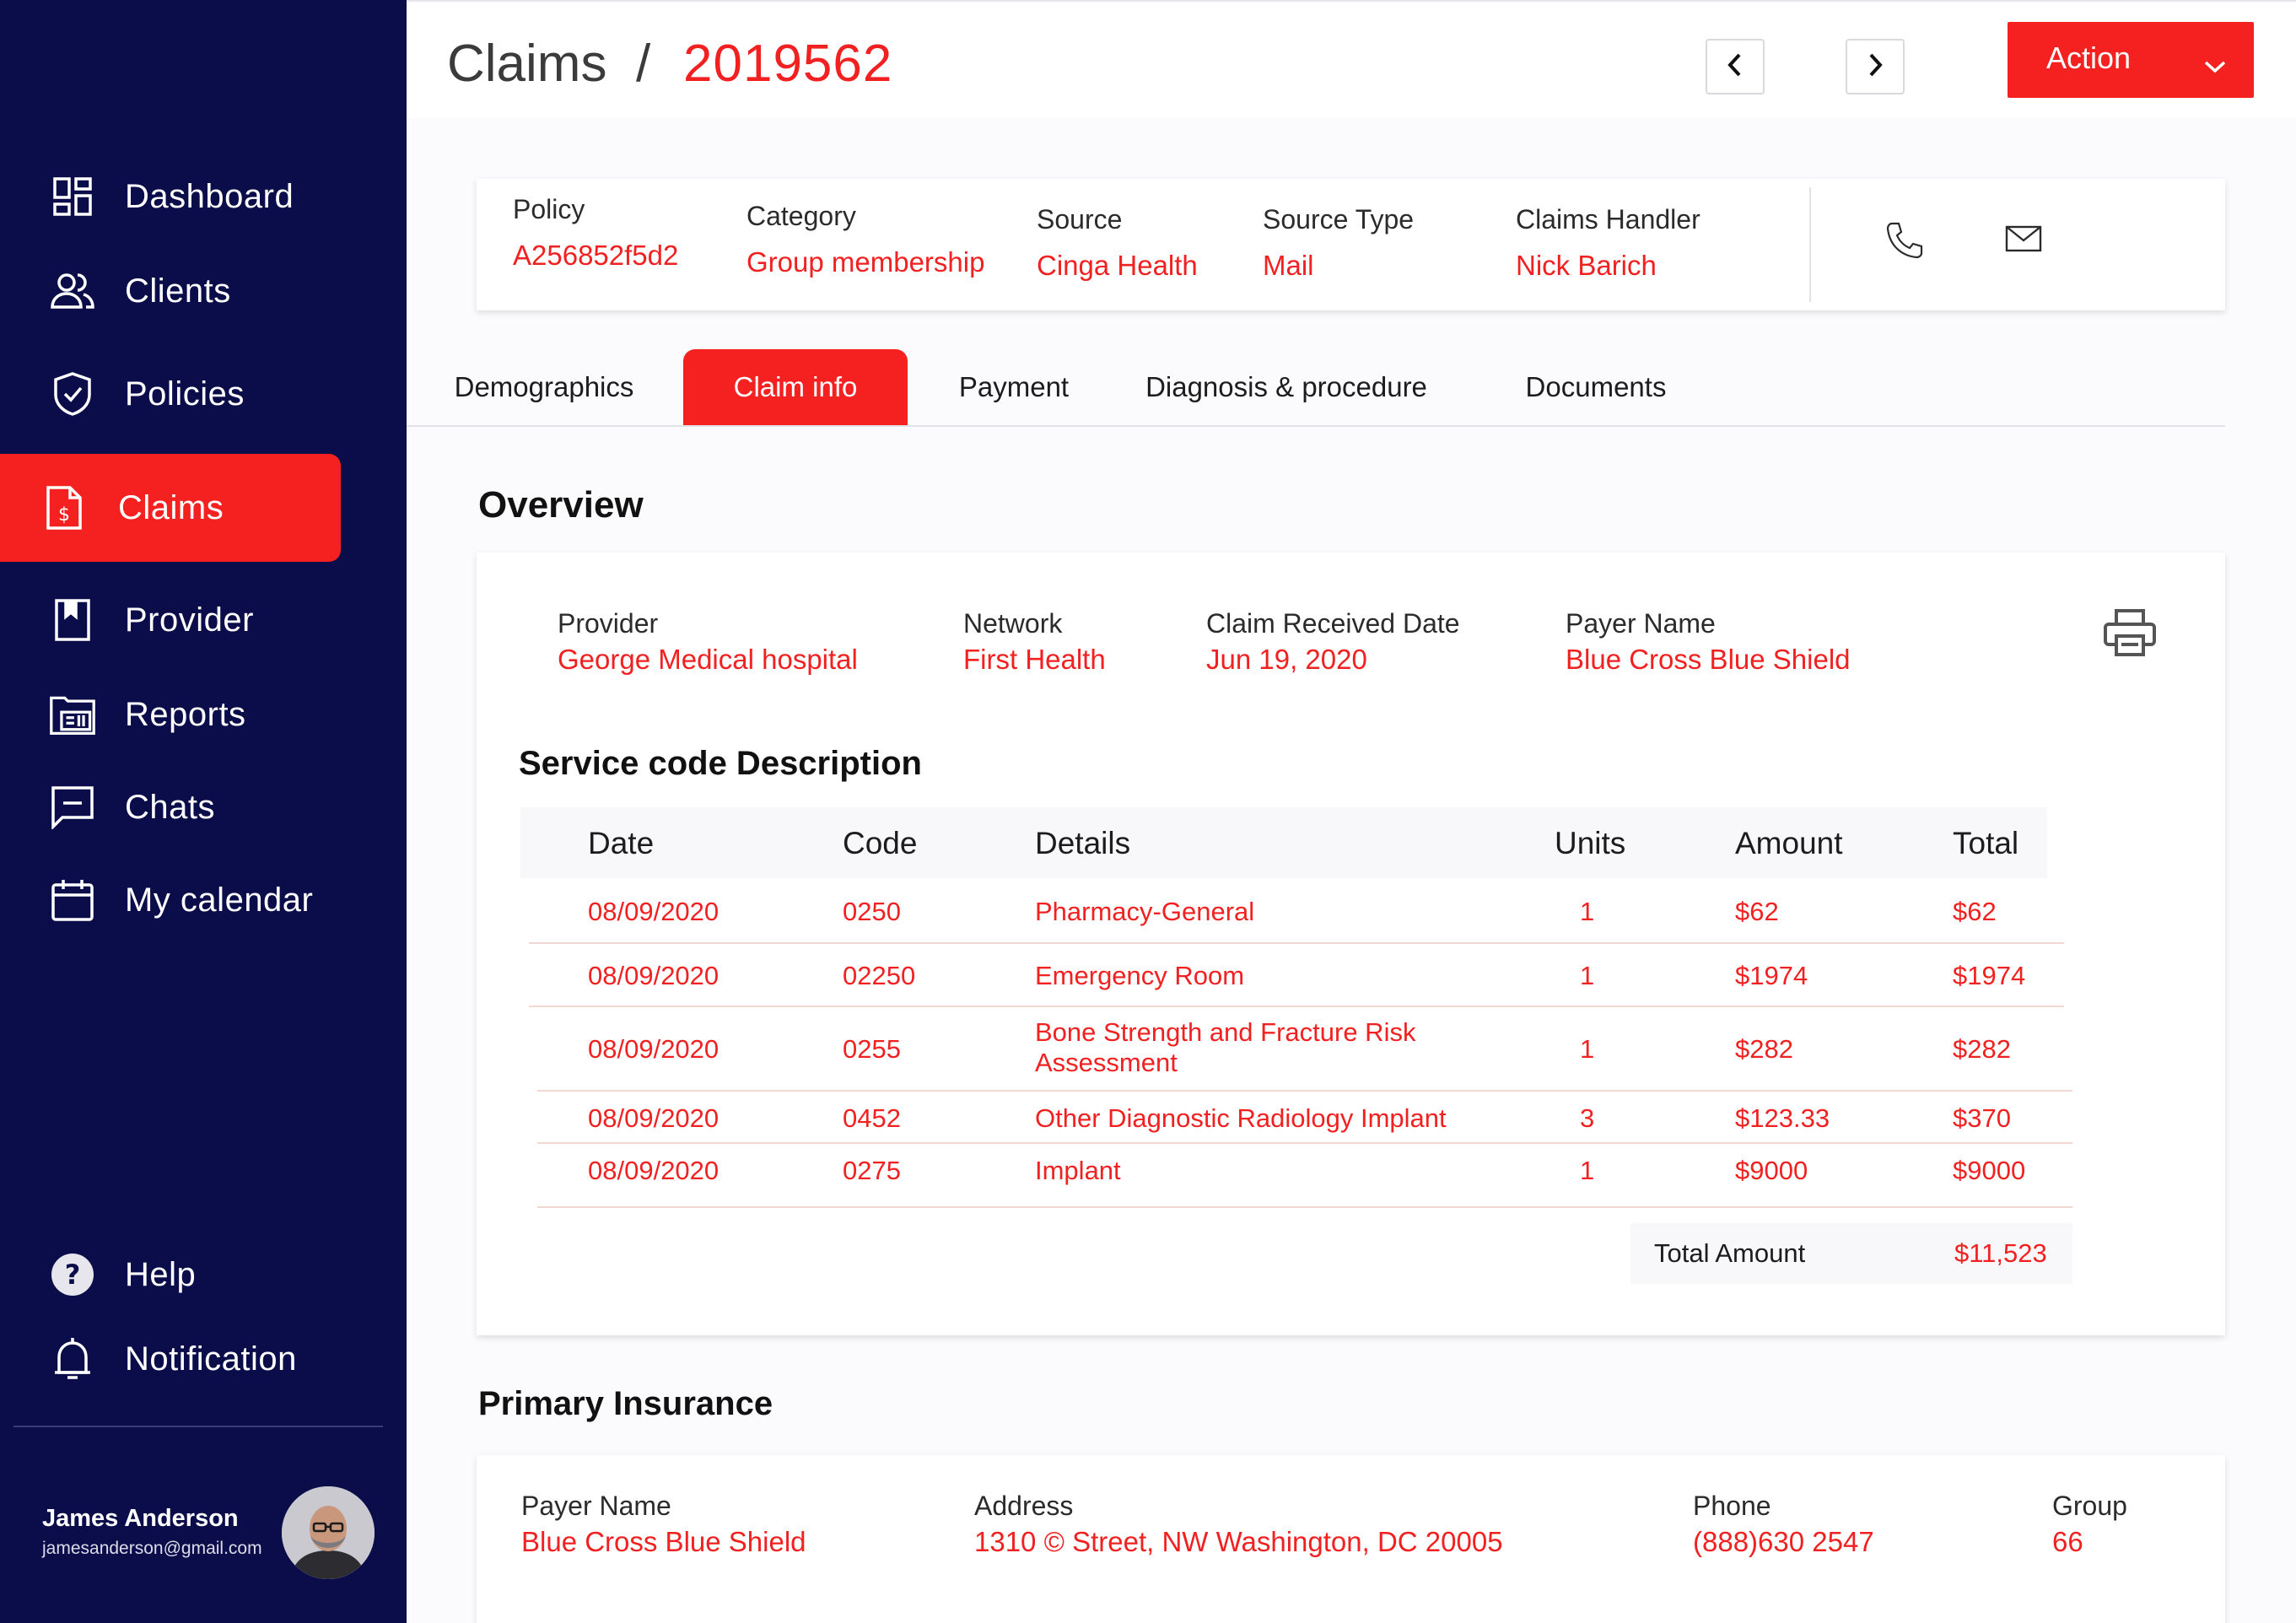 This screenshot has width=2296, height=1623. I want to click on sidebar-item-notification: Notification, so click(170, 1359).